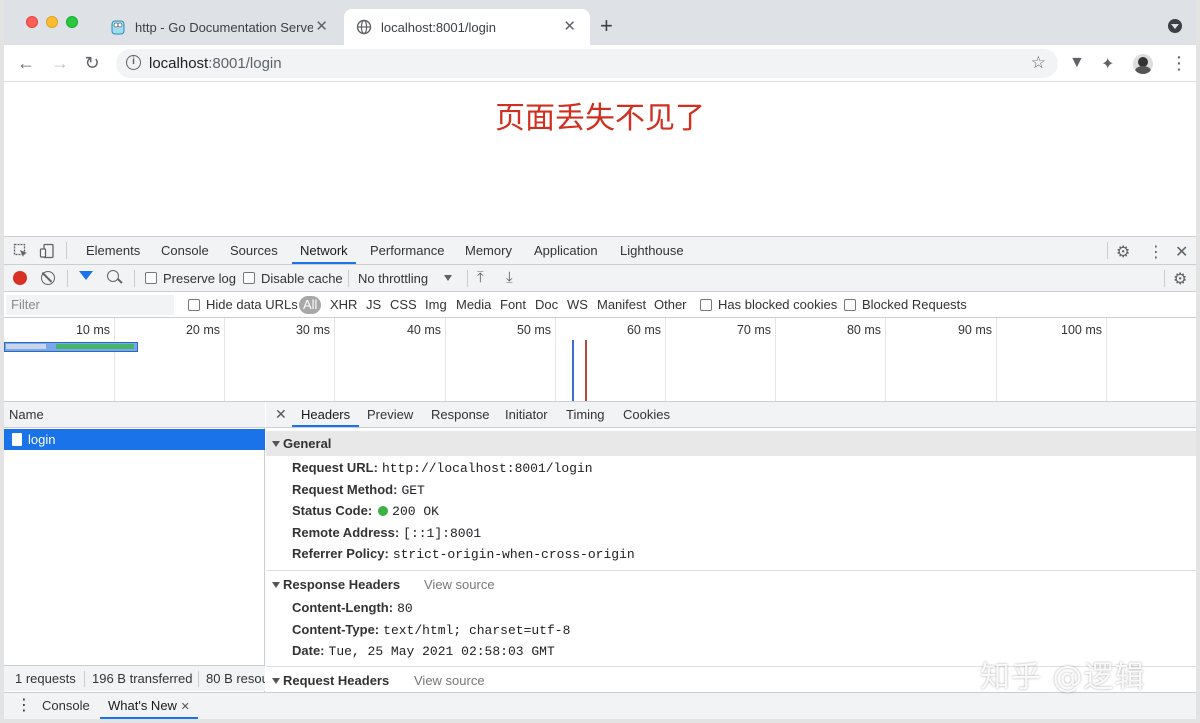 Image resolution: width=1200 pixels, height=723 pixels. Describe the element at coordinates (546, 305) in the screenshot. I see `type-filter-doc: Doc` at that location.